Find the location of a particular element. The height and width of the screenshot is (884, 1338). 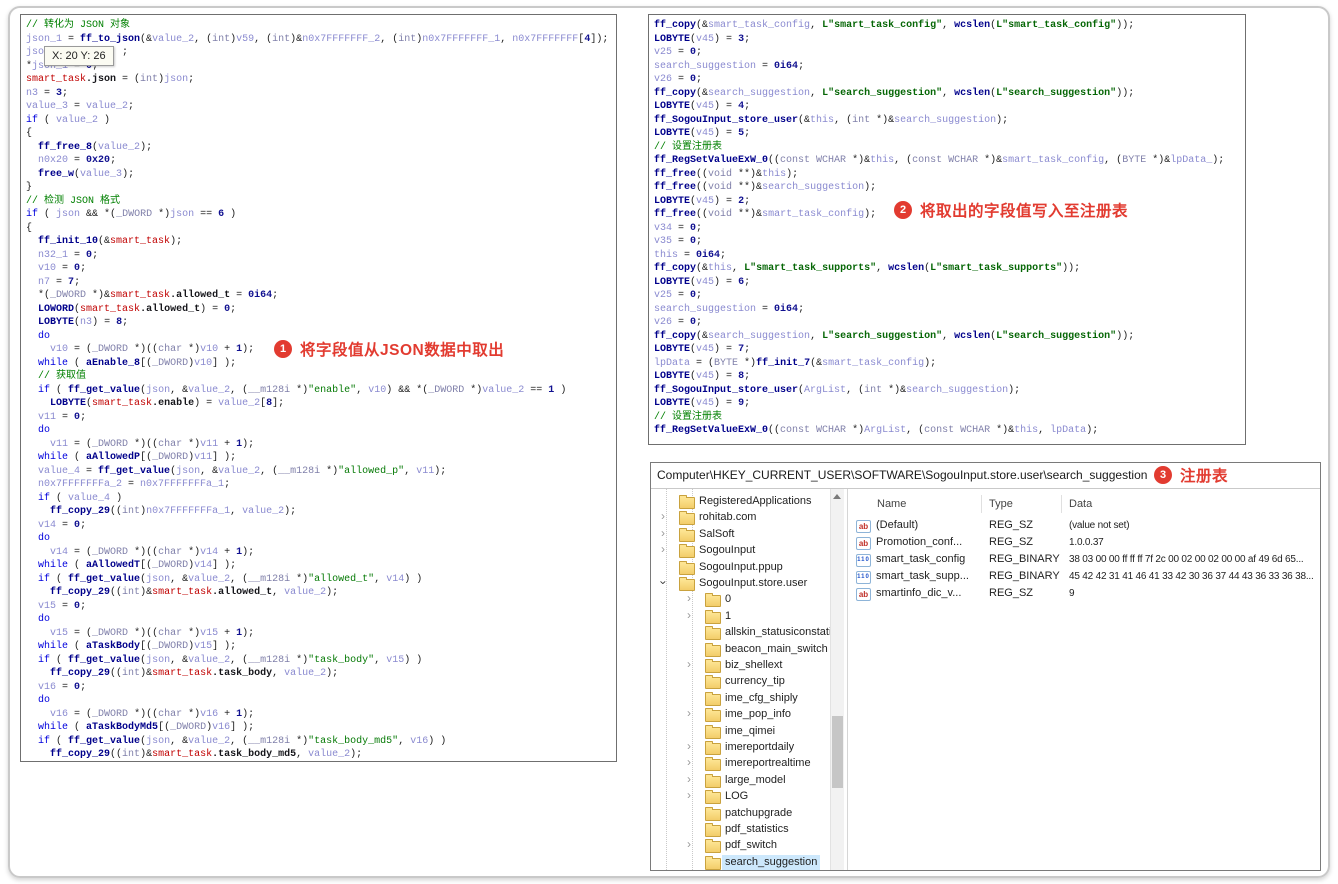

tree-item-imereportdaily: › imereportdaily is located at coordinates (740, 747).